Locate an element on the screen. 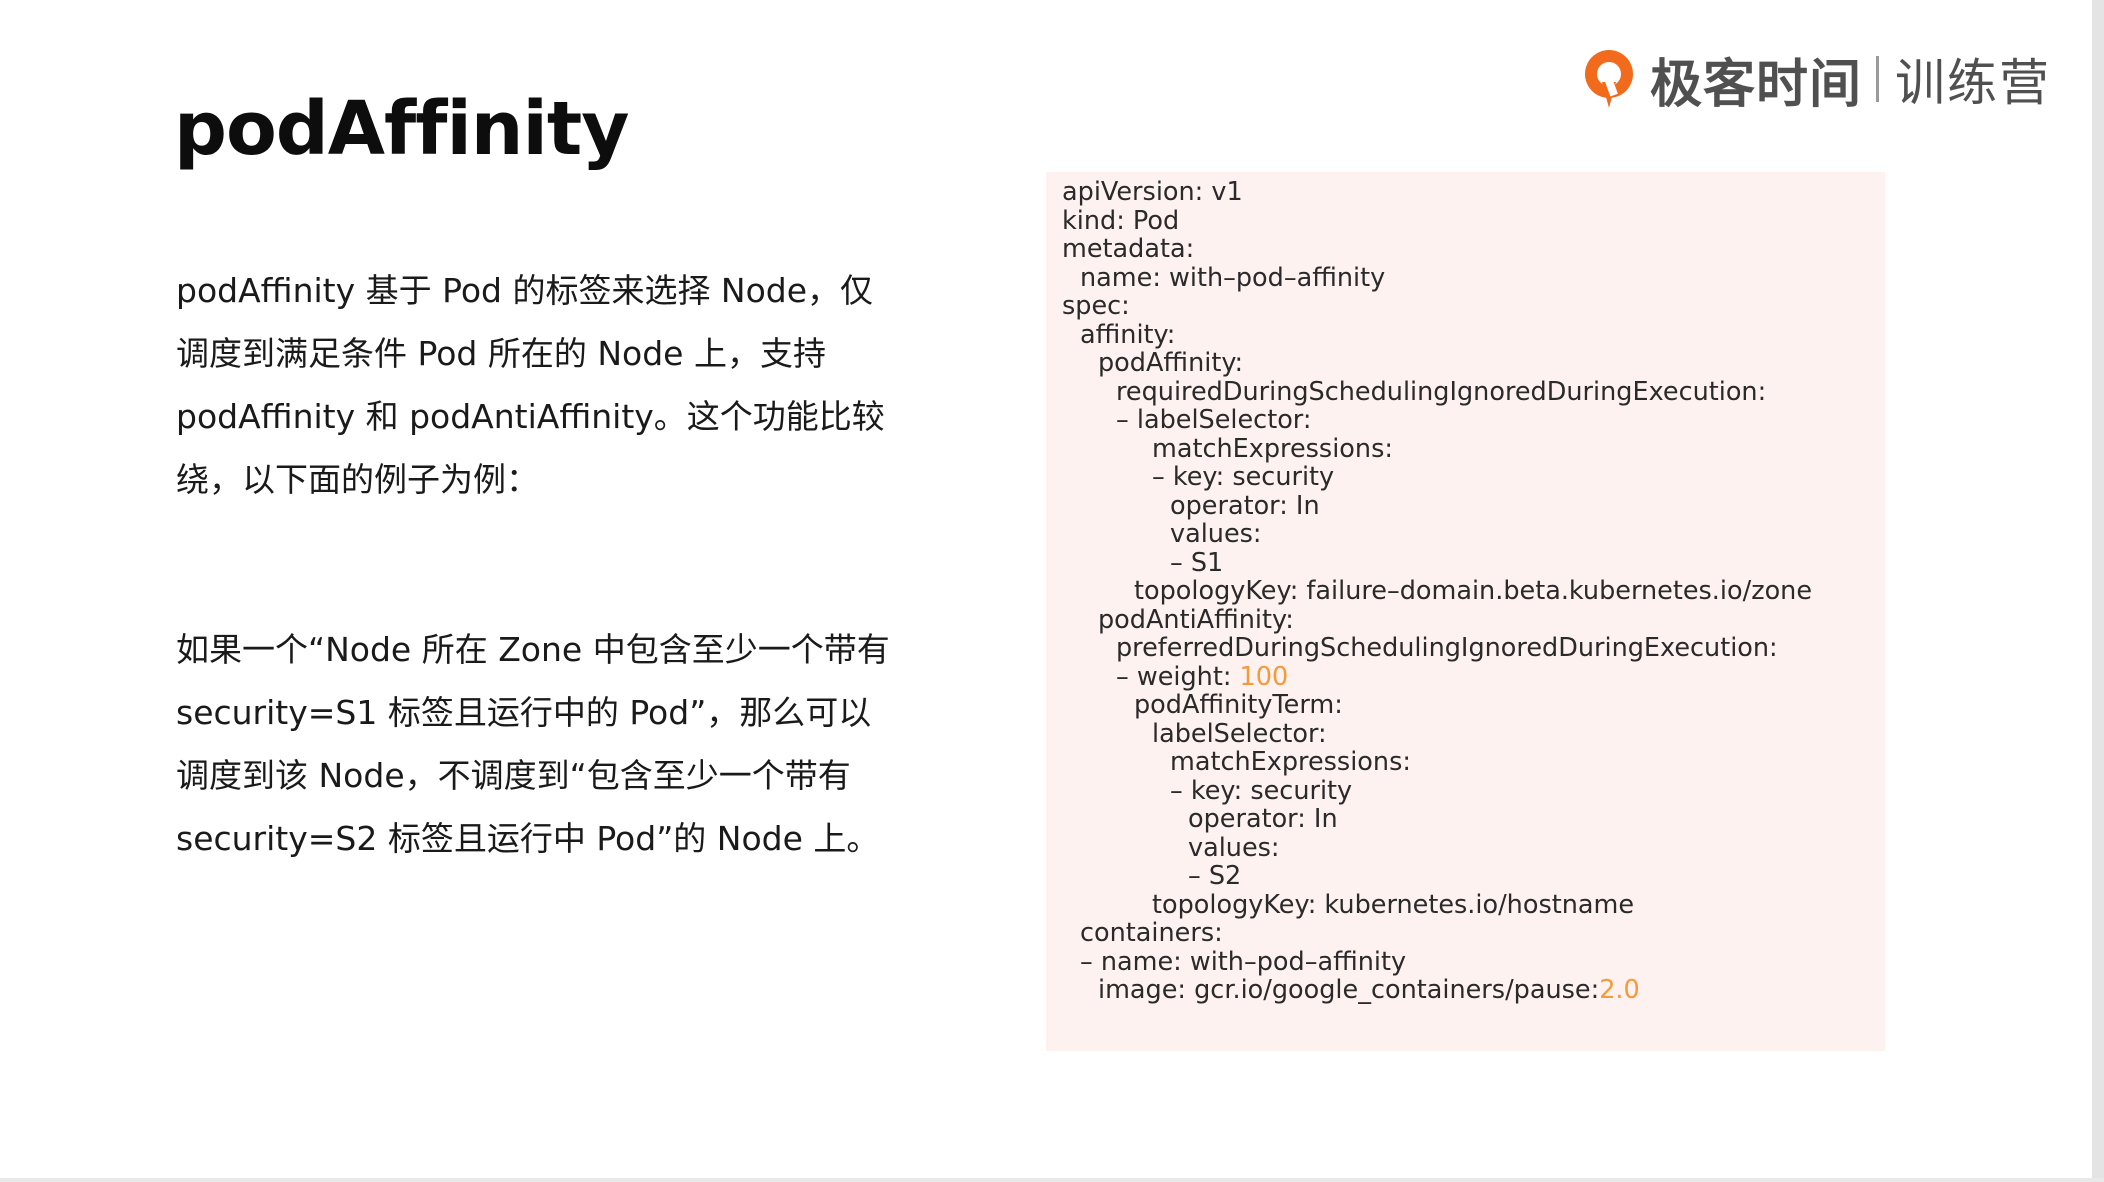 The image size is (2104, 1182). code-text: – name: with–pod–affinity is located at coordinates (1243, 961).